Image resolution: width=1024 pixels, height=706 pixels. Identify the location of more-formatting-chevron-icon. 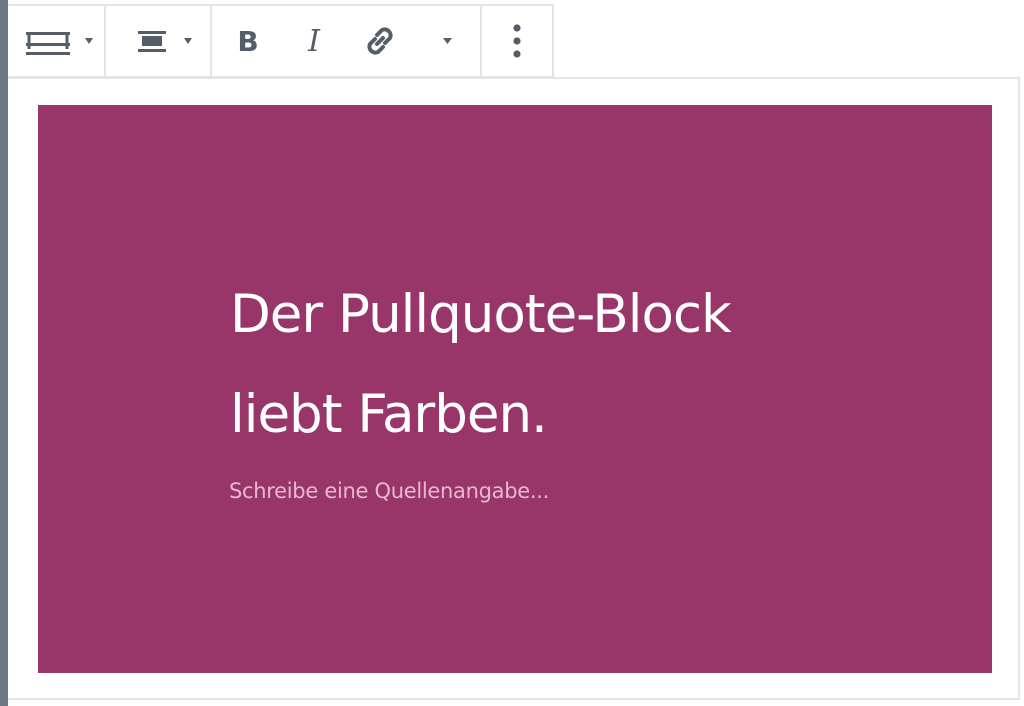
(447, 41).